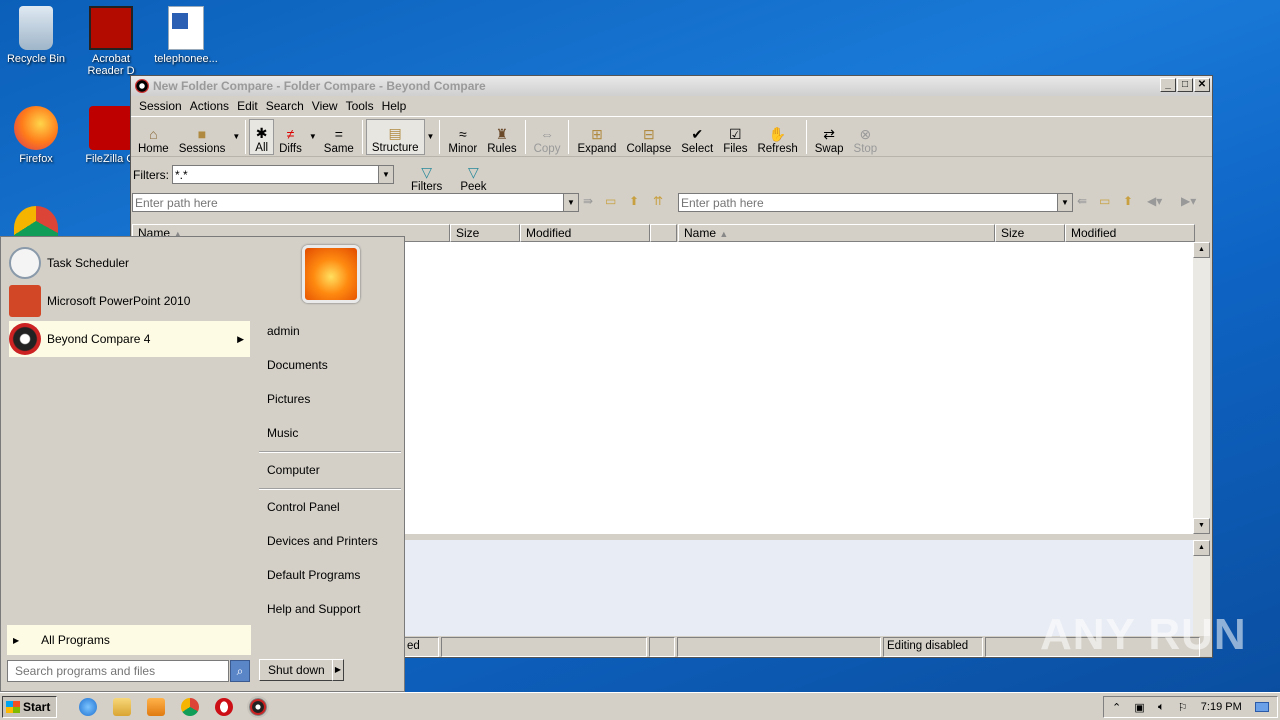 This screenshot has width=1280, height=720. What do you see at coordinates (648, 137) in the screenshot?
I see `collapse-button: ⊟ Collapse` at bounding box center [648, 137].